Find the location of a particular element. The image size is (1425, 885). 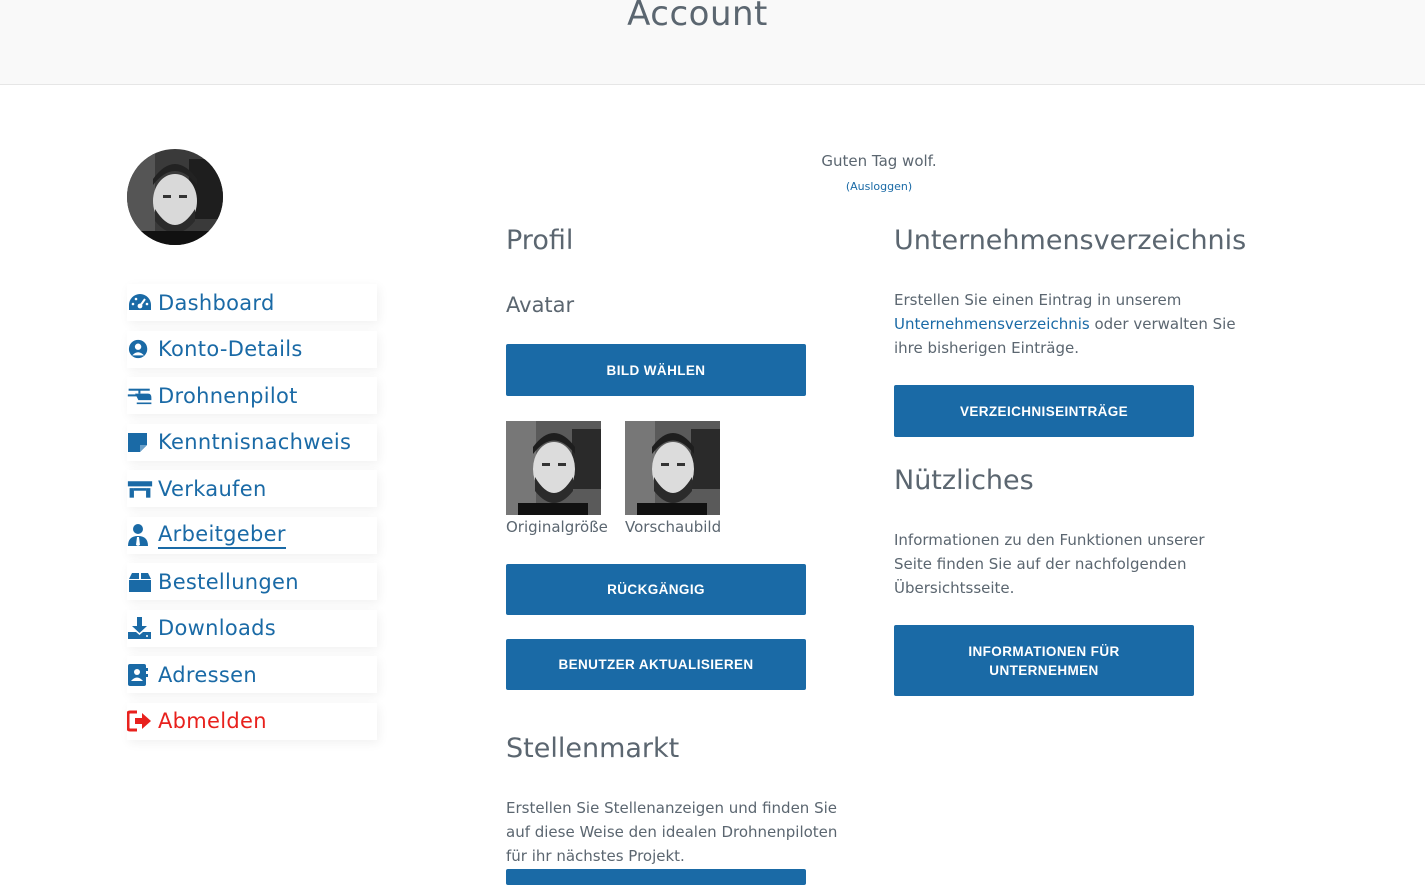

avatar-portrait-image is located at coordinates (175, 197).